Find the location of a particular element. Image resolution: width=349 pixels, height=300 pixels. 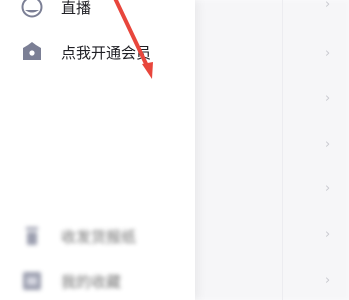

collection-icon is located at coordinates (32, 281).